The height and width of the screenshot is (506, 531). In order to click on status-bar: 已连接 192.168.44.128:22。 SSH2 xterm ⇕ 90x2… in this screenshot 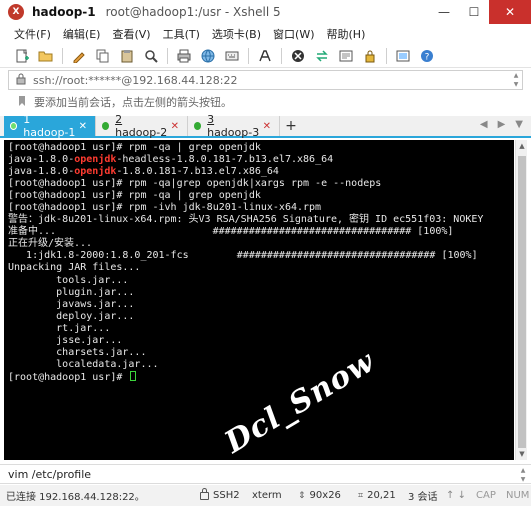, I will do `click(265, 495)`.